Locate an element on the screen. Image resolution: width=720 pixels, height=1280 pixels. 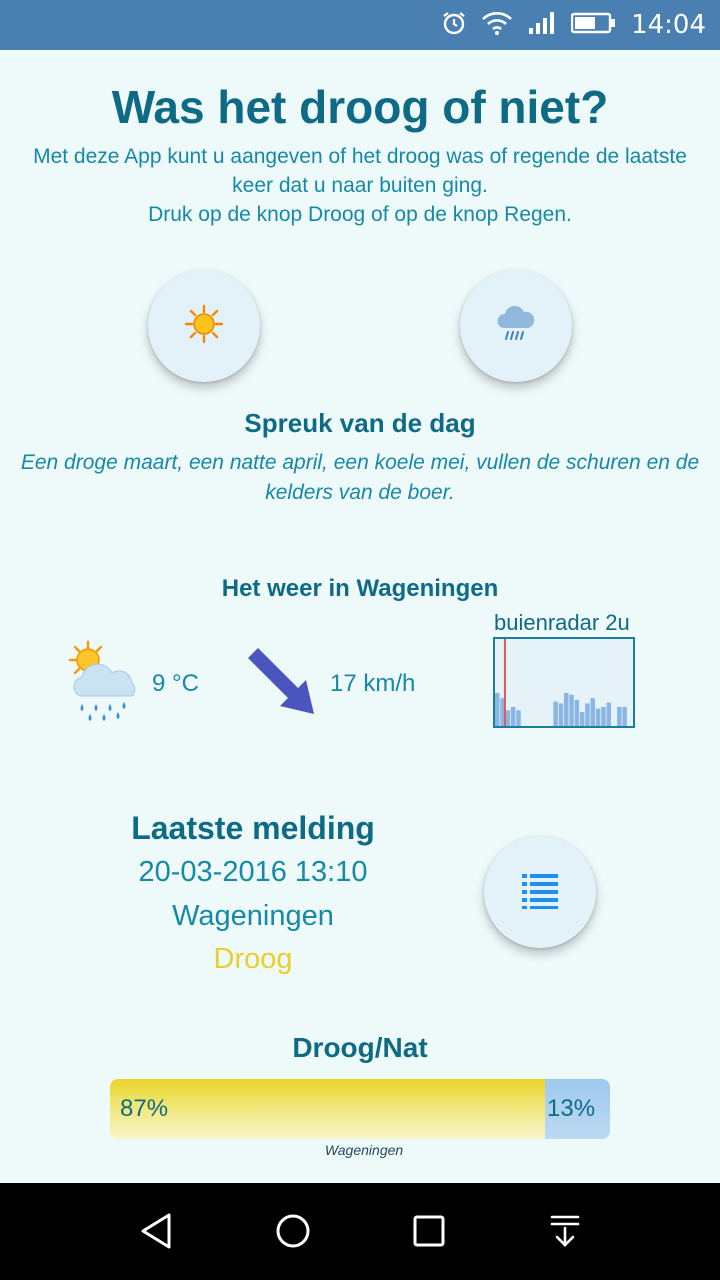
back-icon is located at coordinates (157, 1231).